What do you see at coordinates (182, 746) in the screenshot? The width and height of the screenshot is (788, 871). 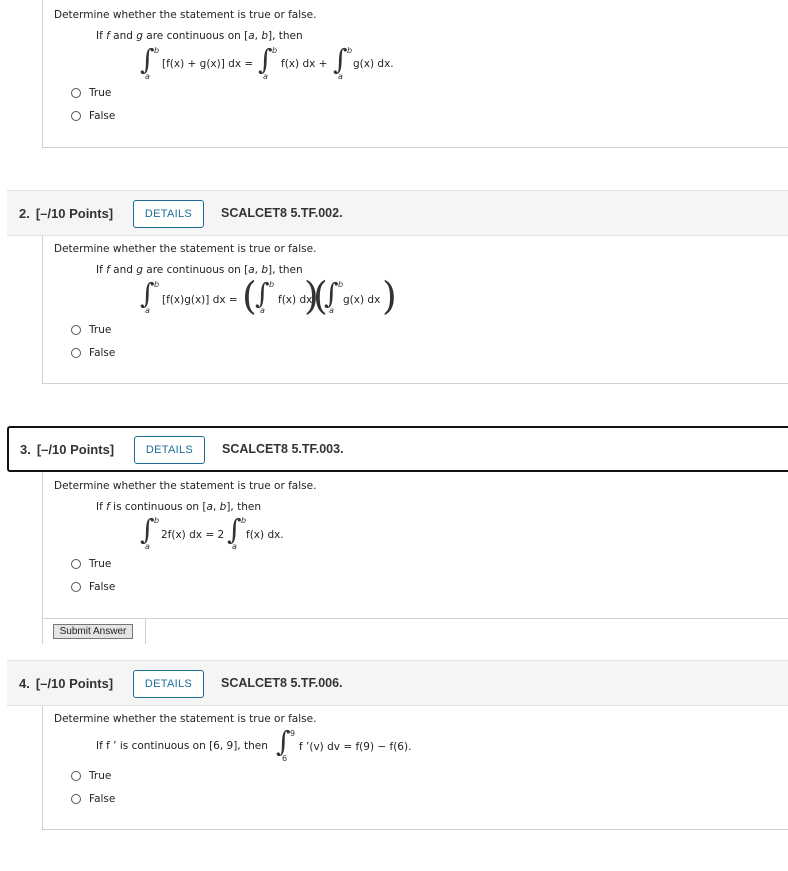 I see `question-4-condition: If f ’ is continuous on [6, 9], then` at bounding box center [182, 746].